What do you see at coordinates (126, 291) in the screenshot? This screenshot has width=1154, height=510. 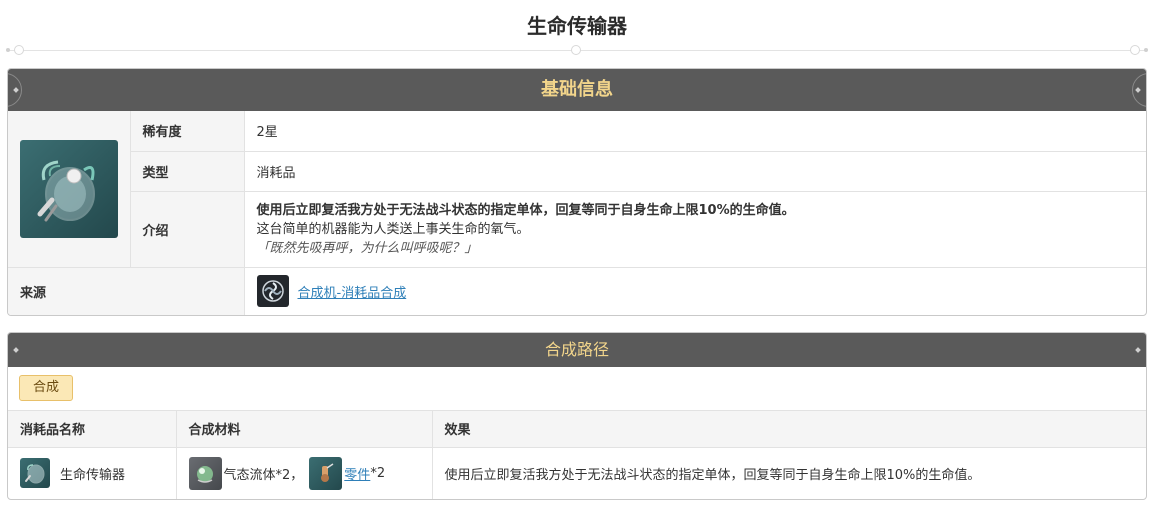 I see `source-label: 来源` at bounding box center [126, 291].